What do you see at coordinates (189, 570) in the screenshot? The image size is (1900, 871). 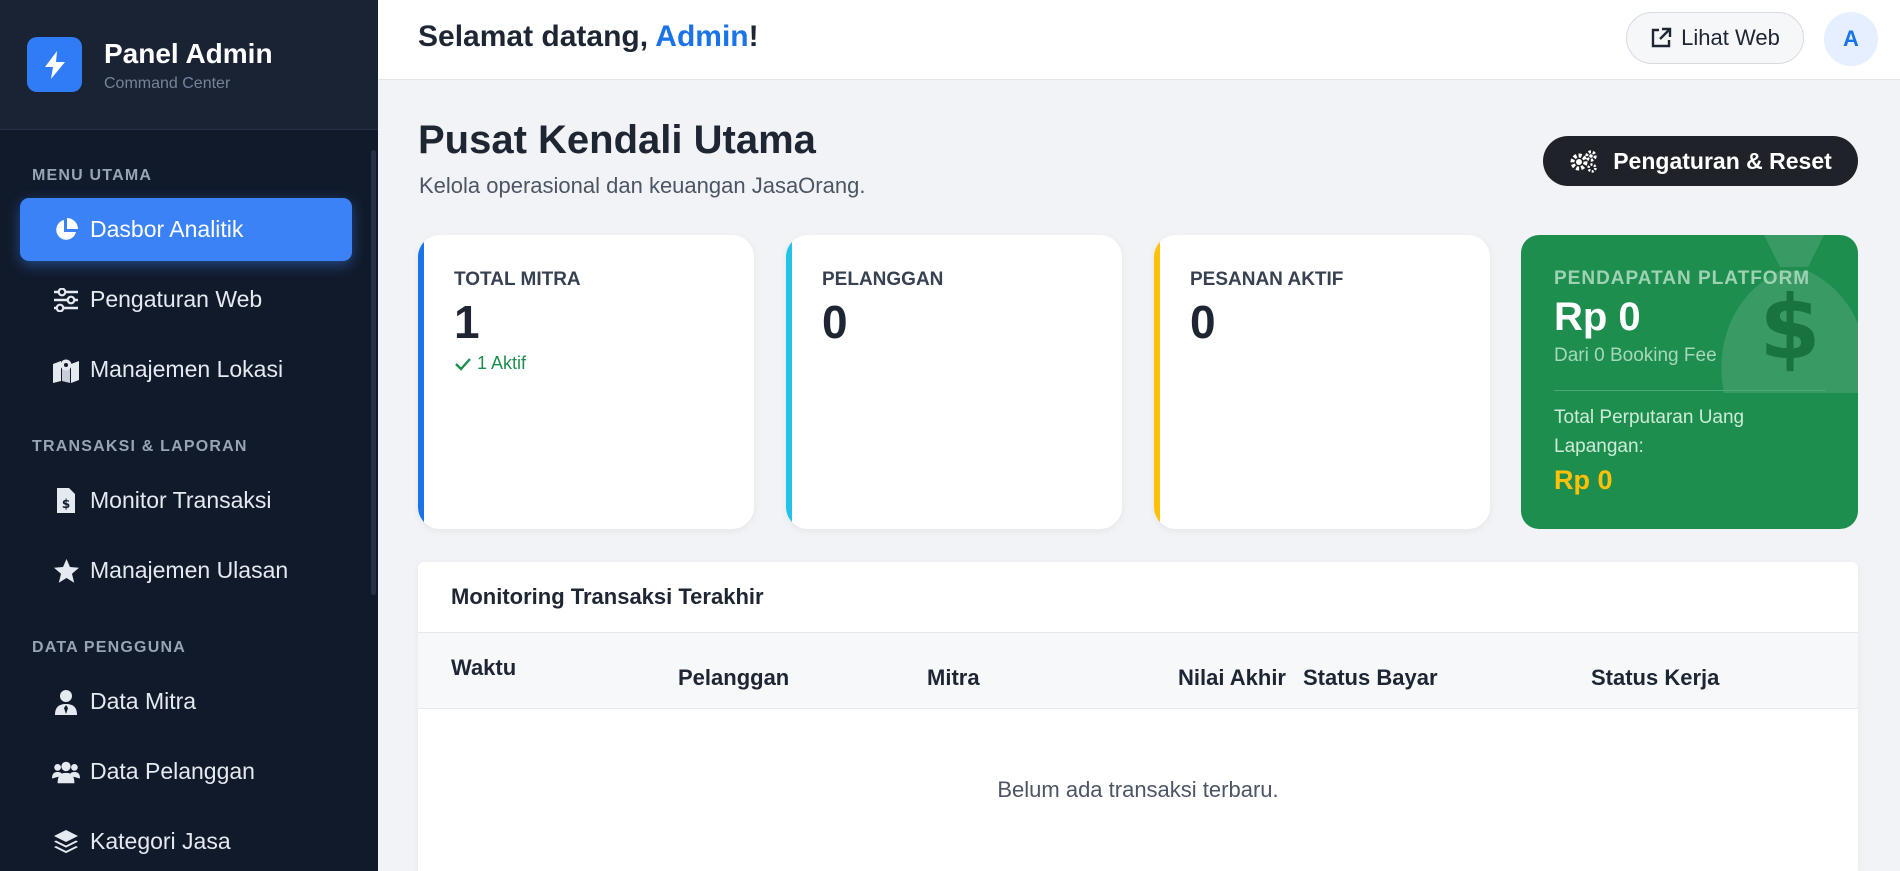 I see `sidebar-item-label: Manajemen Ulasan` at bounding box center [189, 570].